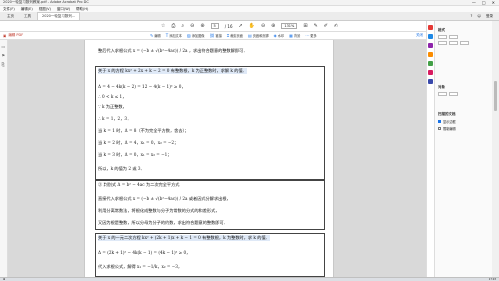 The width and height of the screenshot is (499, 281). Describe the element at coordinates (249, 279) in the screenshot. I see `taskbar: ⊞ 17:03` at that location.